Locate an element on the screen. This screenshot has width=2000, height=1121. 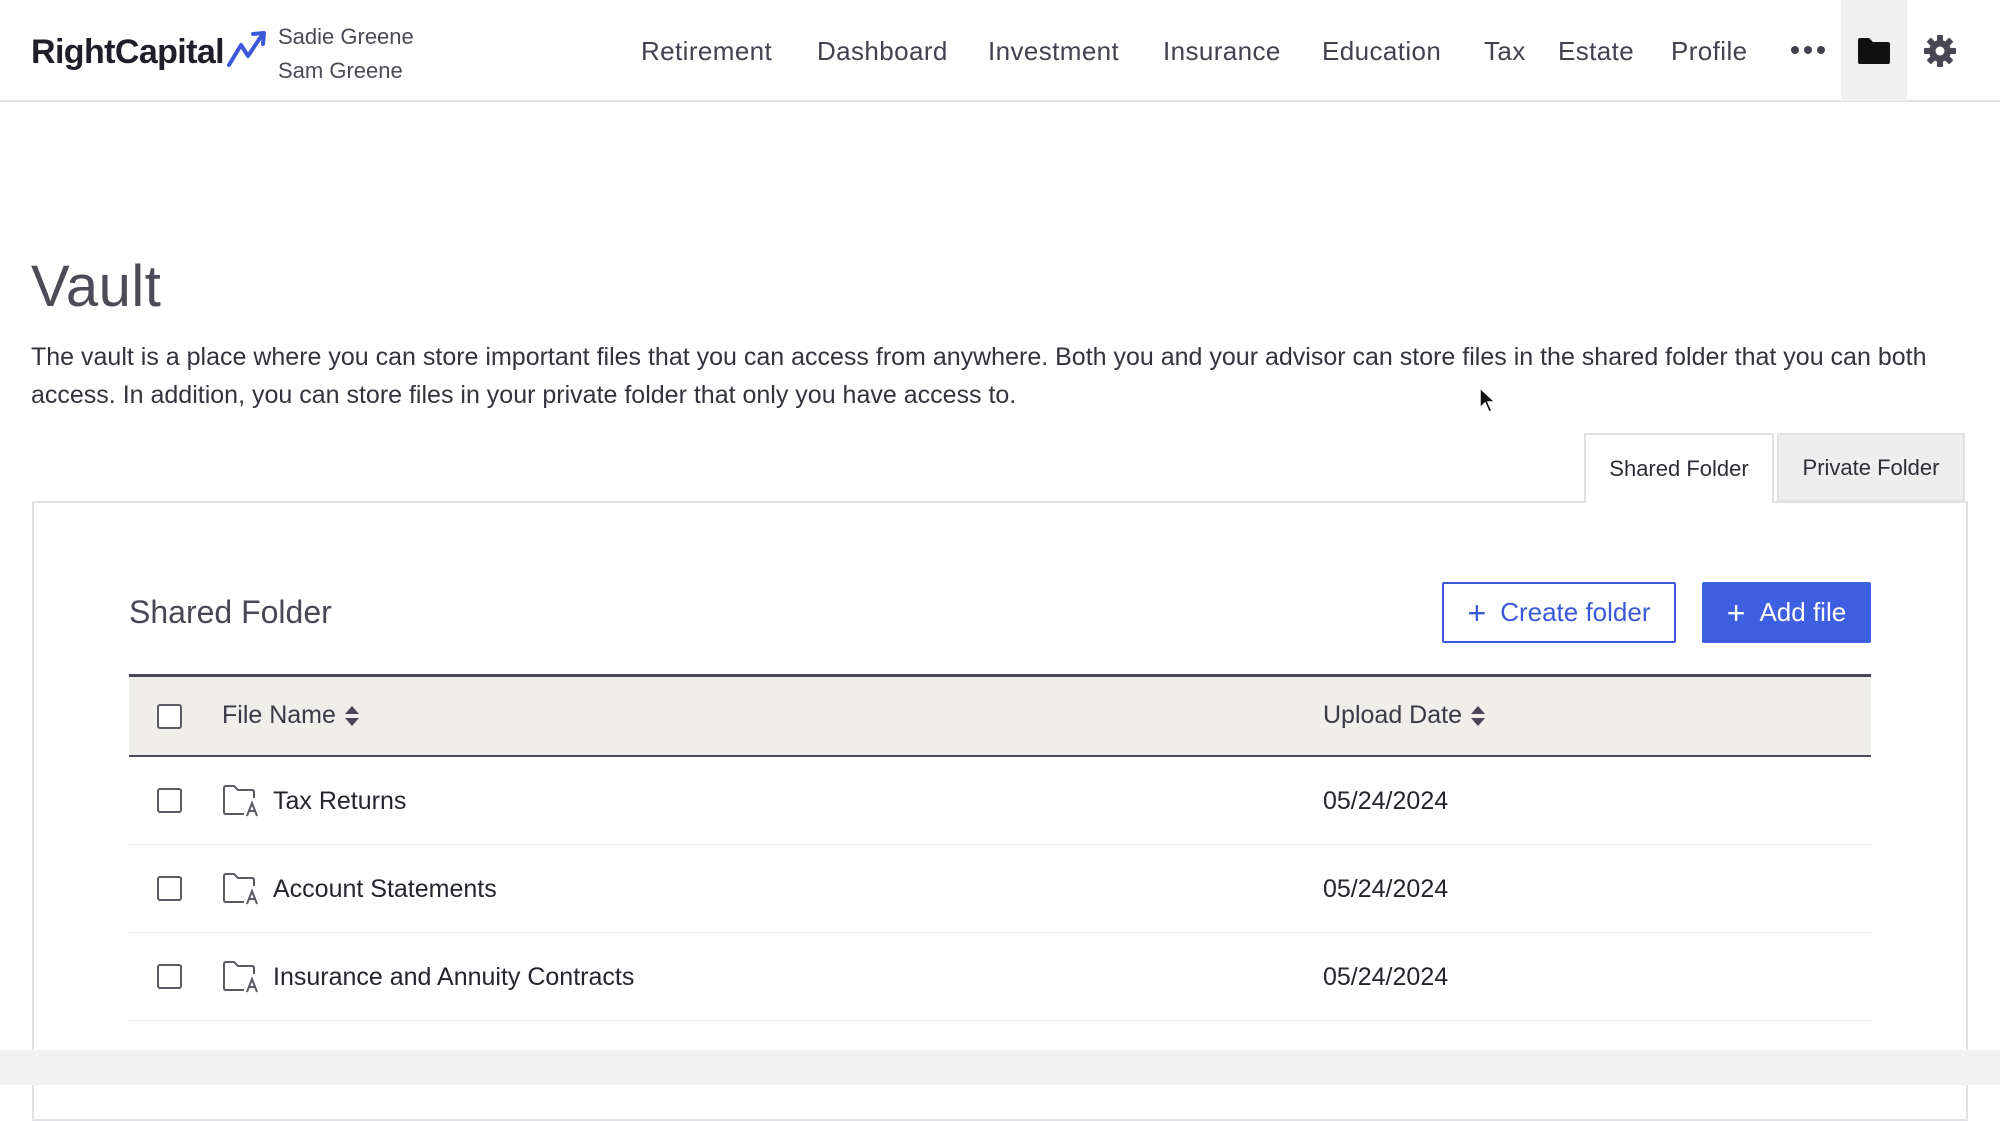
page-footer-strip is located at coordinates (1000, 1067).